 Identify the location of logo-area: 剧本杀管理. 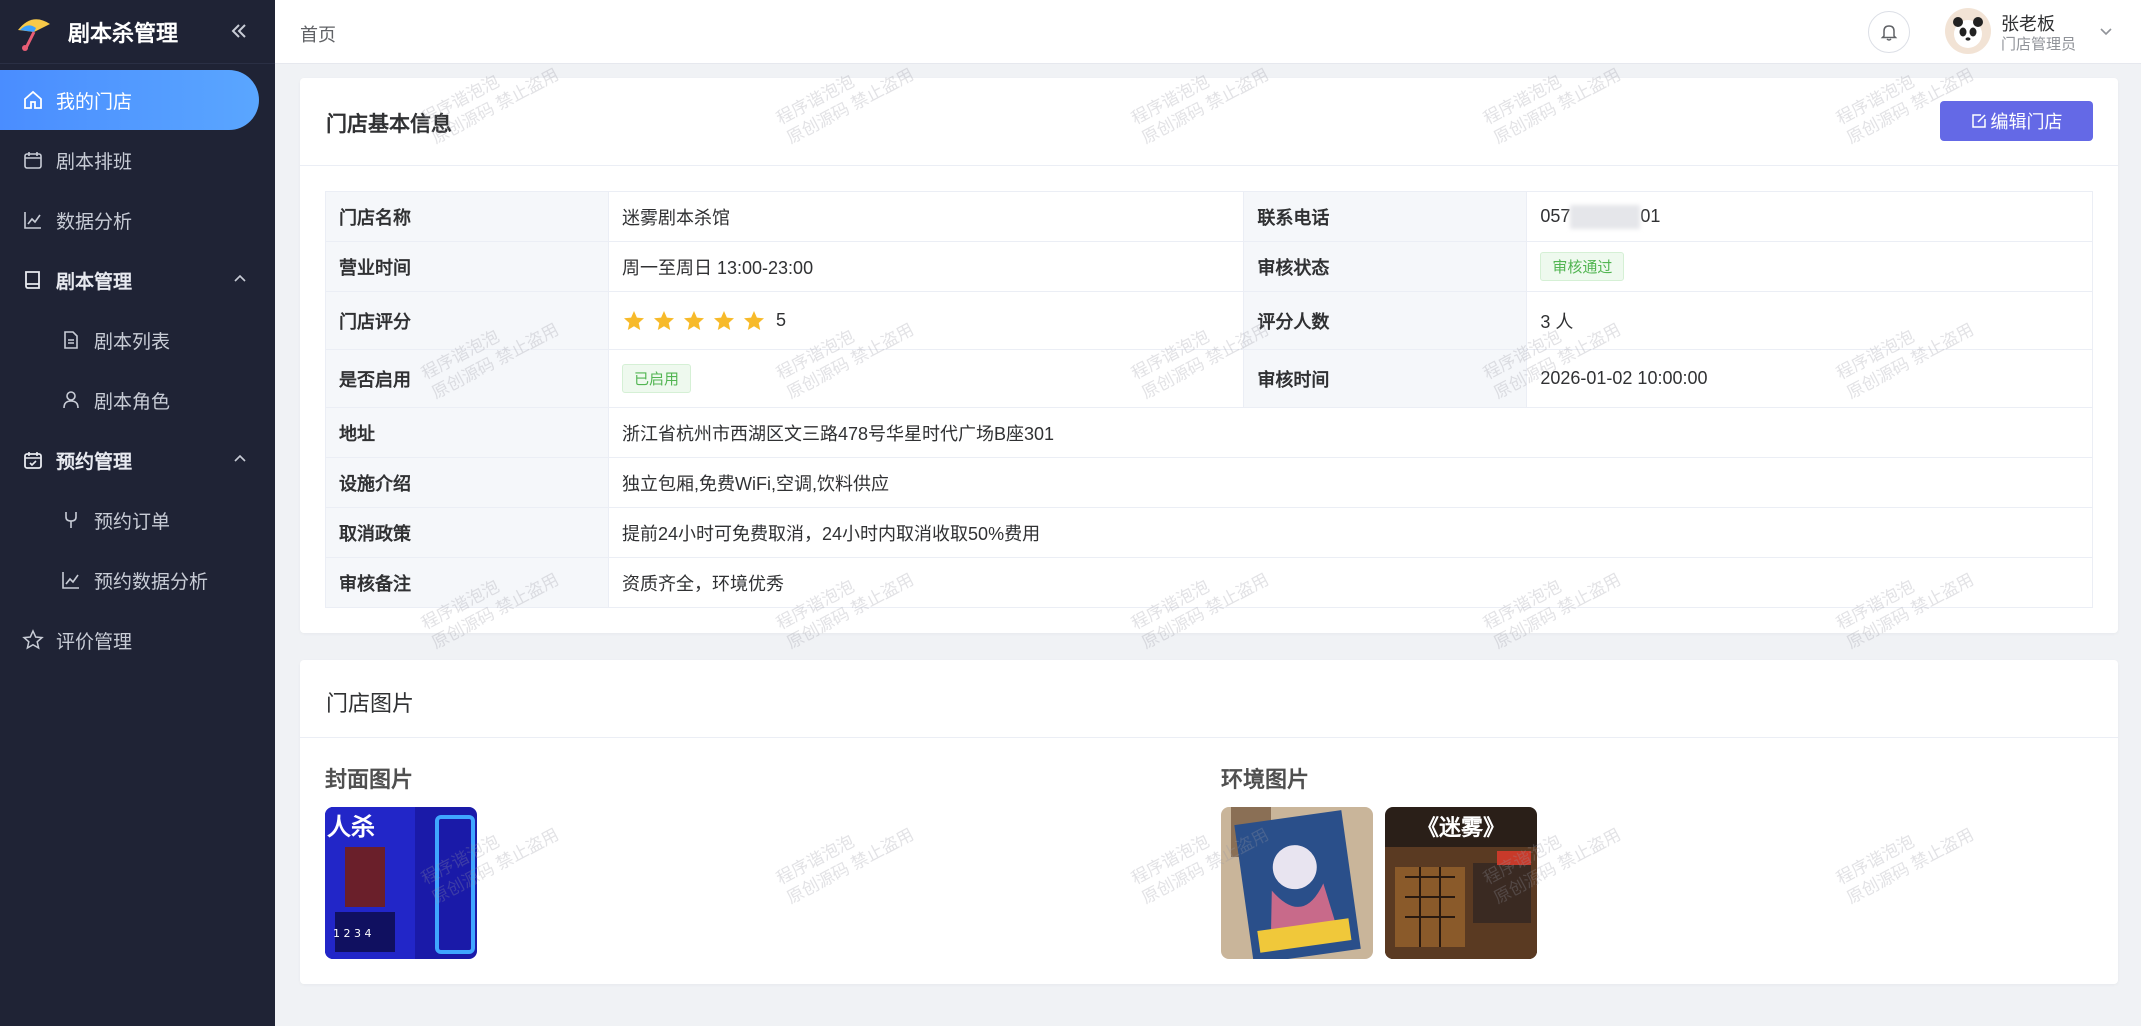
(137, 32).